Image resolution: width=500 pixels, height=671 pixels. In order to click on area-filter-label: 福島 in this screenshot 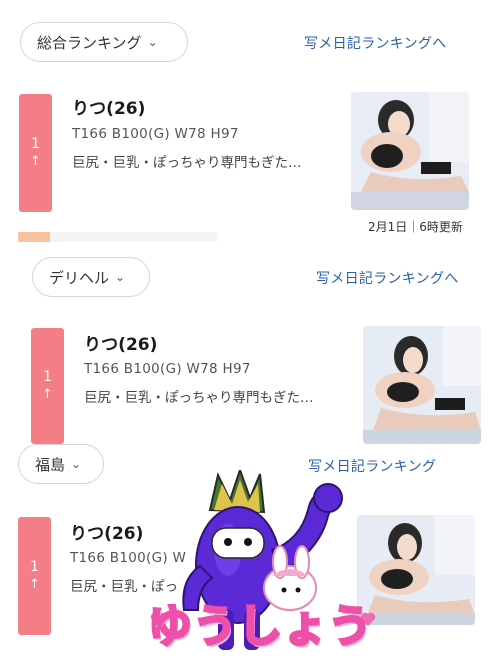, I will do `click(50, 464)`.